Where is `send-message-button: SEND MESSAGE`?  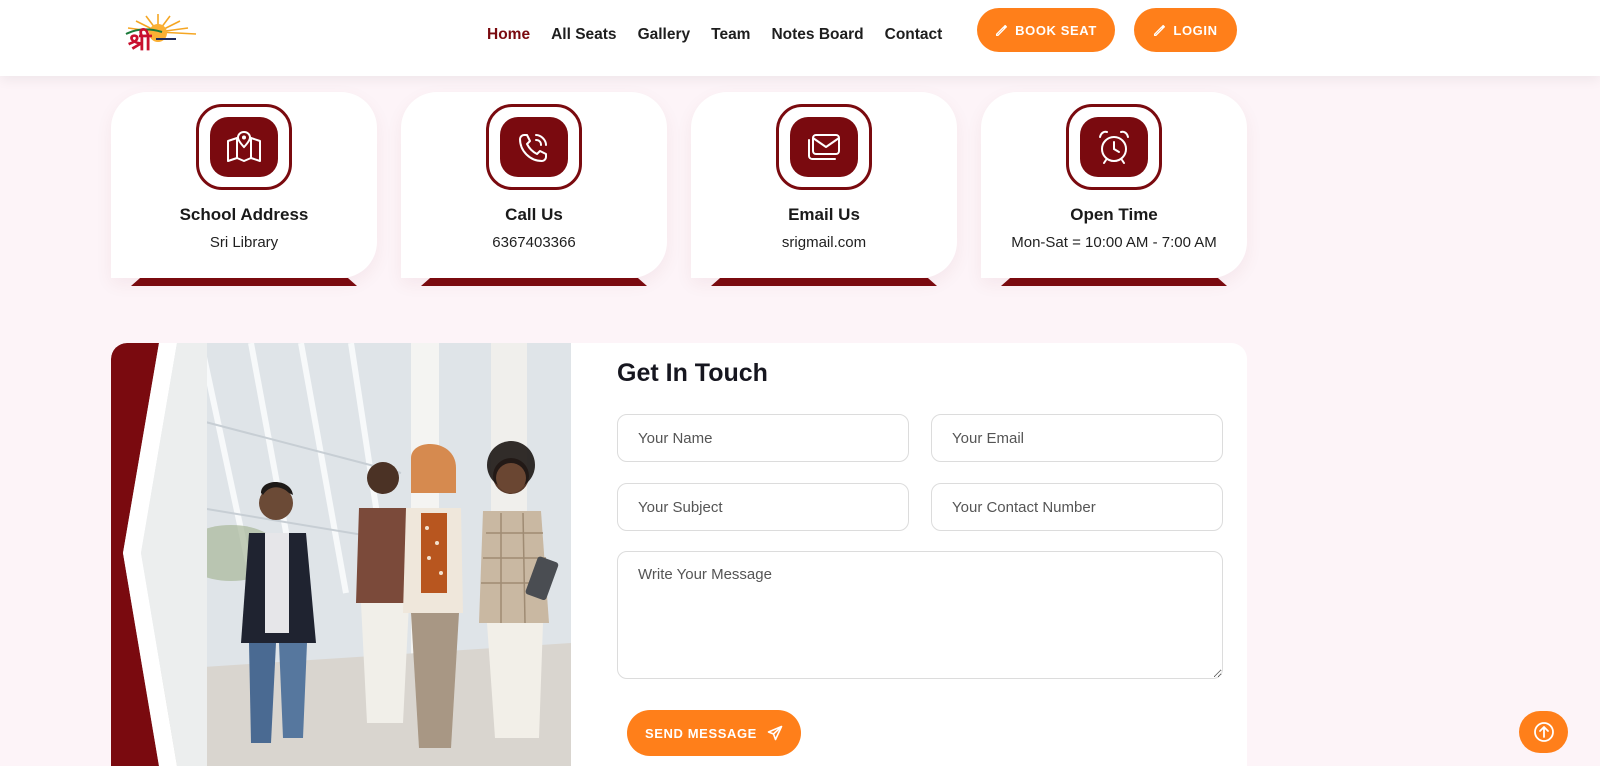
send-message-button: SEND MESSAGE is located at coordinates (714, 733).